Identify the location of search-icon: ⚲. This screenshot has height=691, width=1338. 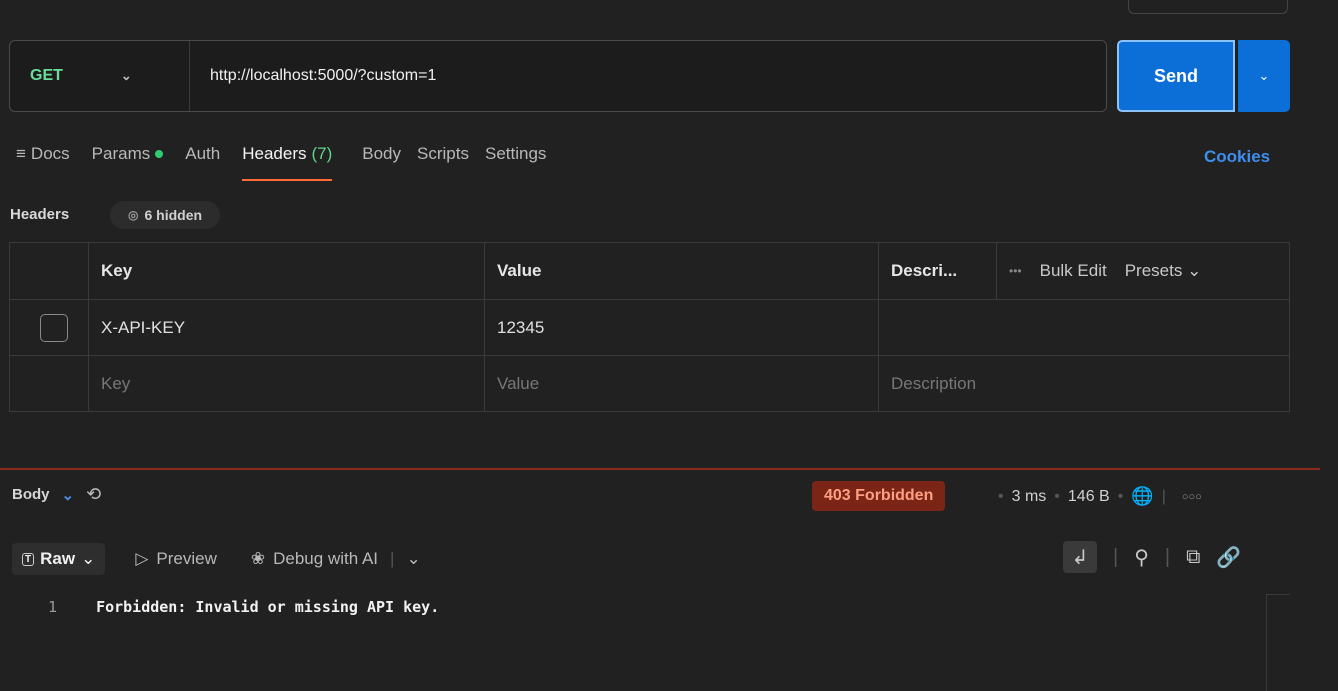
(1141, 557).